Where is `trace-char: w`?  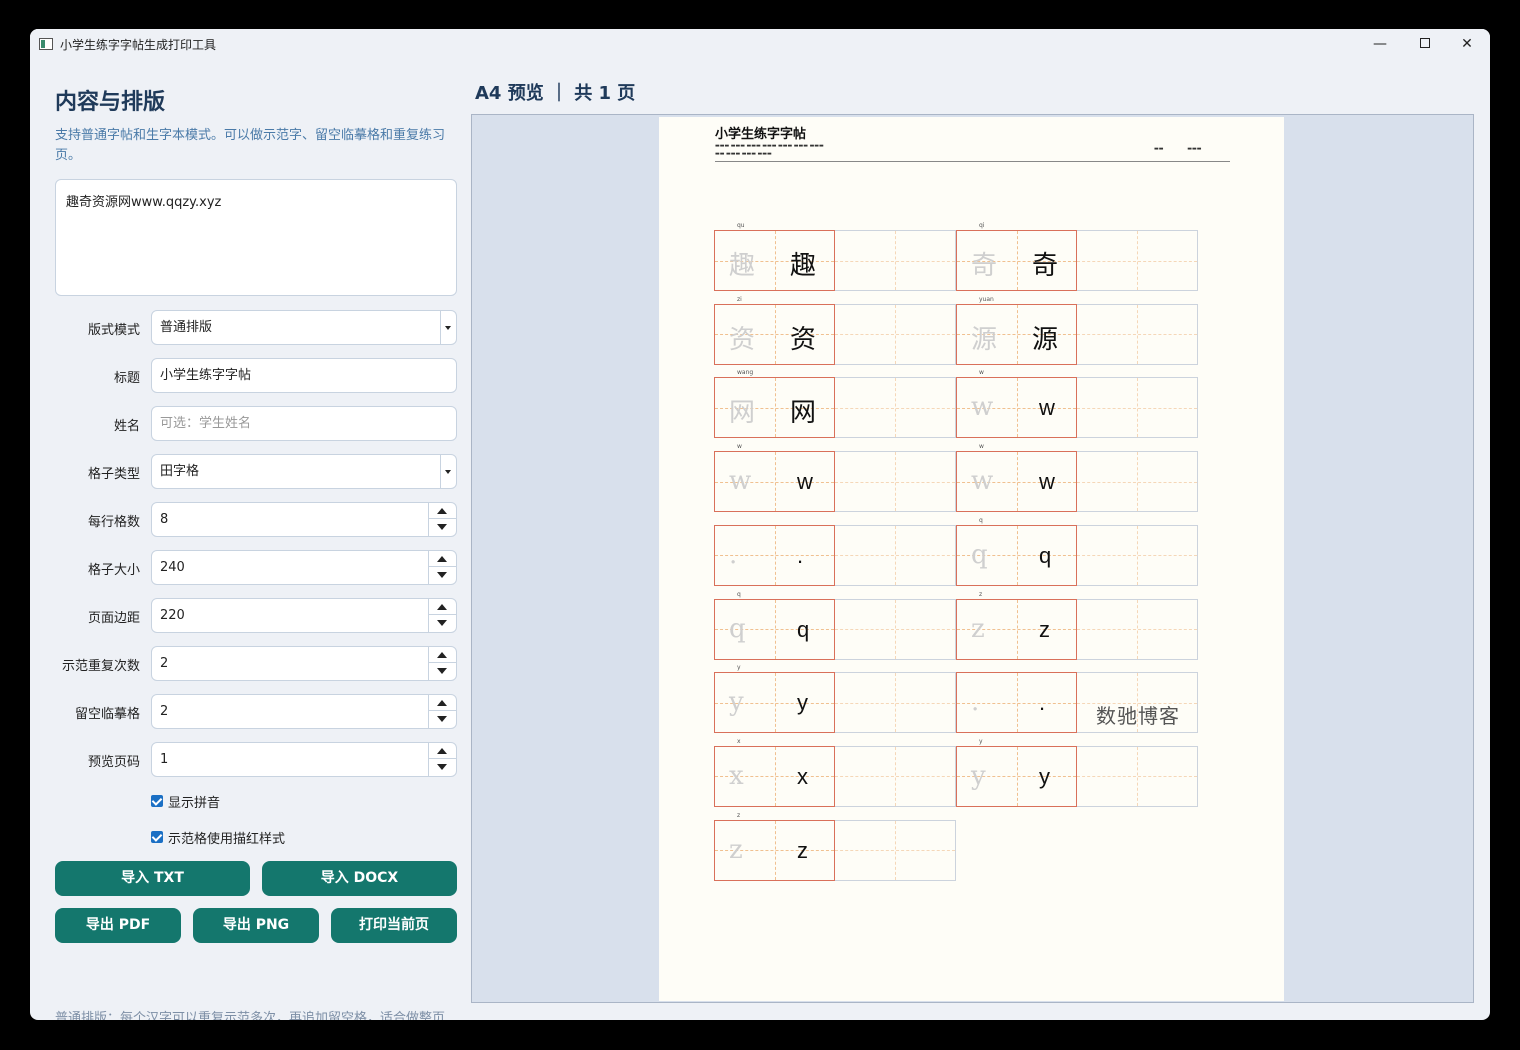 trace-char: w is located at coordinates (982, 481).